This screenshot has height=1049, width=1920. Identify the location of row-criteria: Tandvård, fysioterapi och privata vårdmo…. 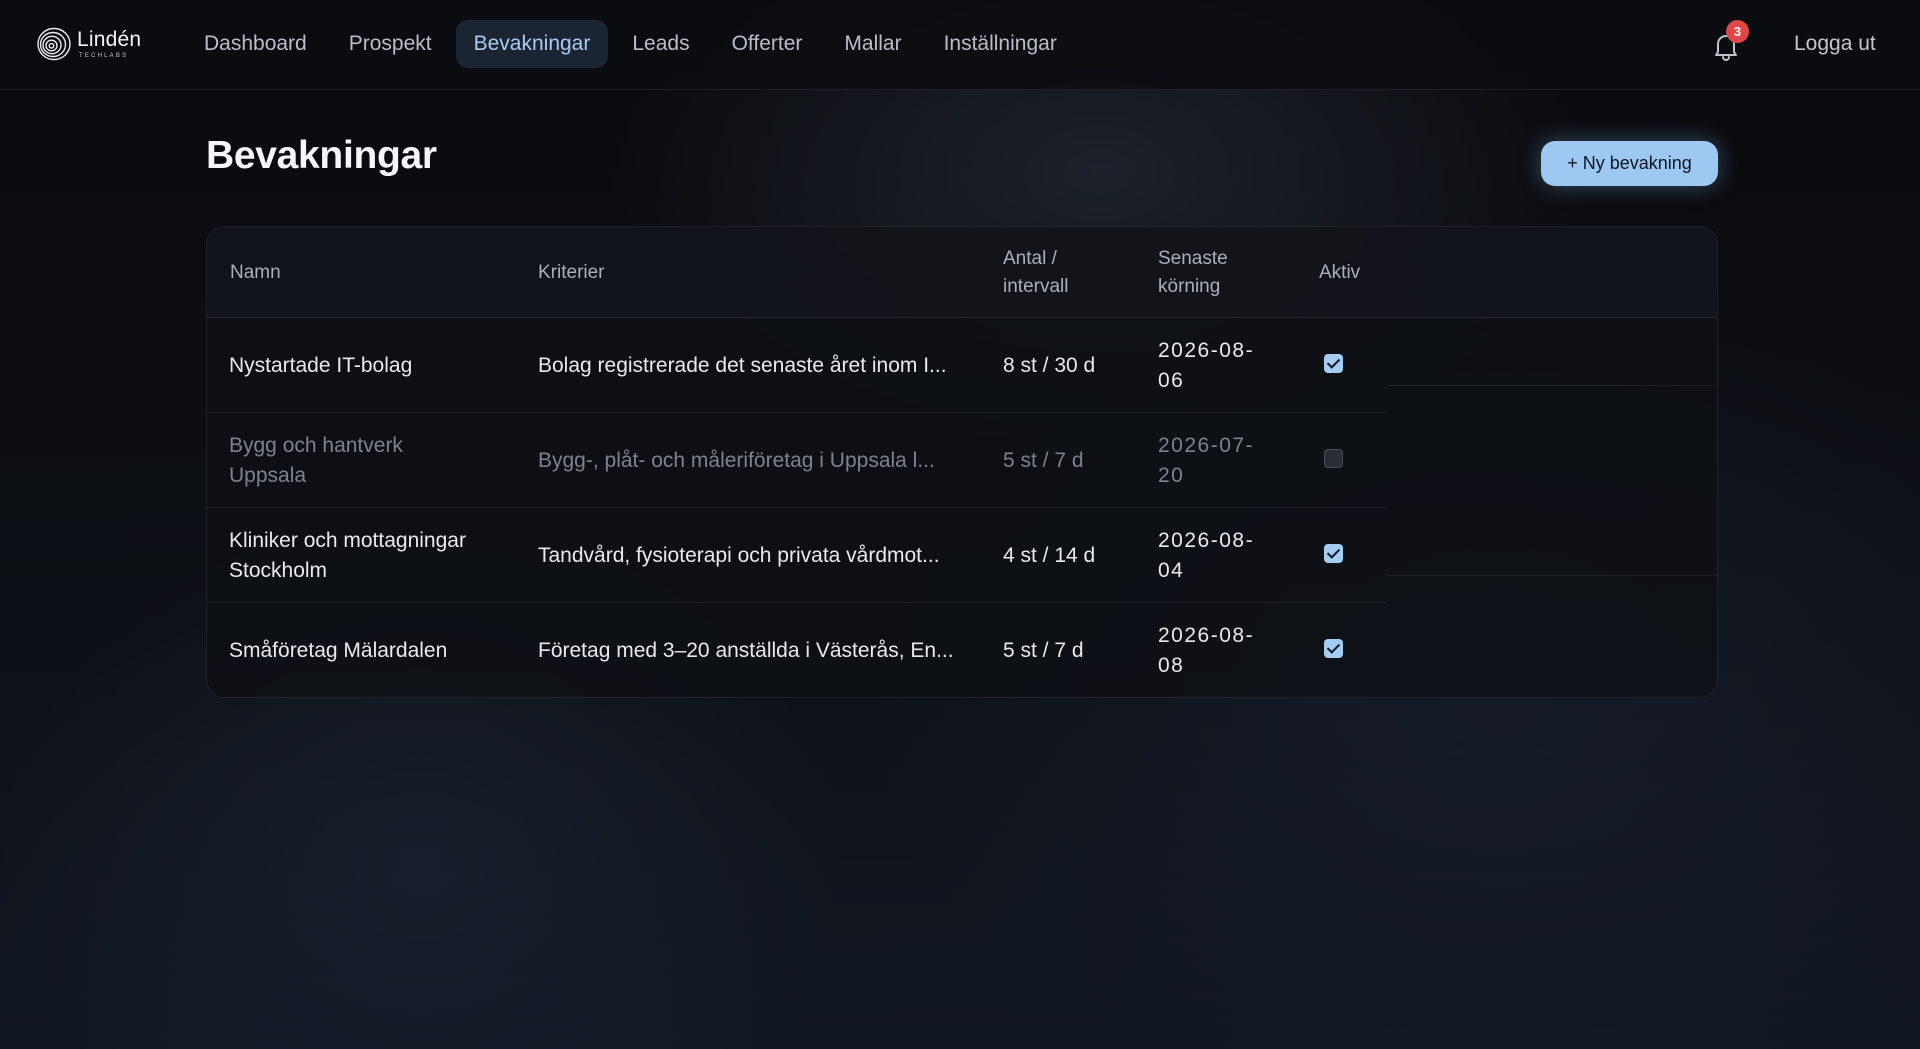
(739, 555).